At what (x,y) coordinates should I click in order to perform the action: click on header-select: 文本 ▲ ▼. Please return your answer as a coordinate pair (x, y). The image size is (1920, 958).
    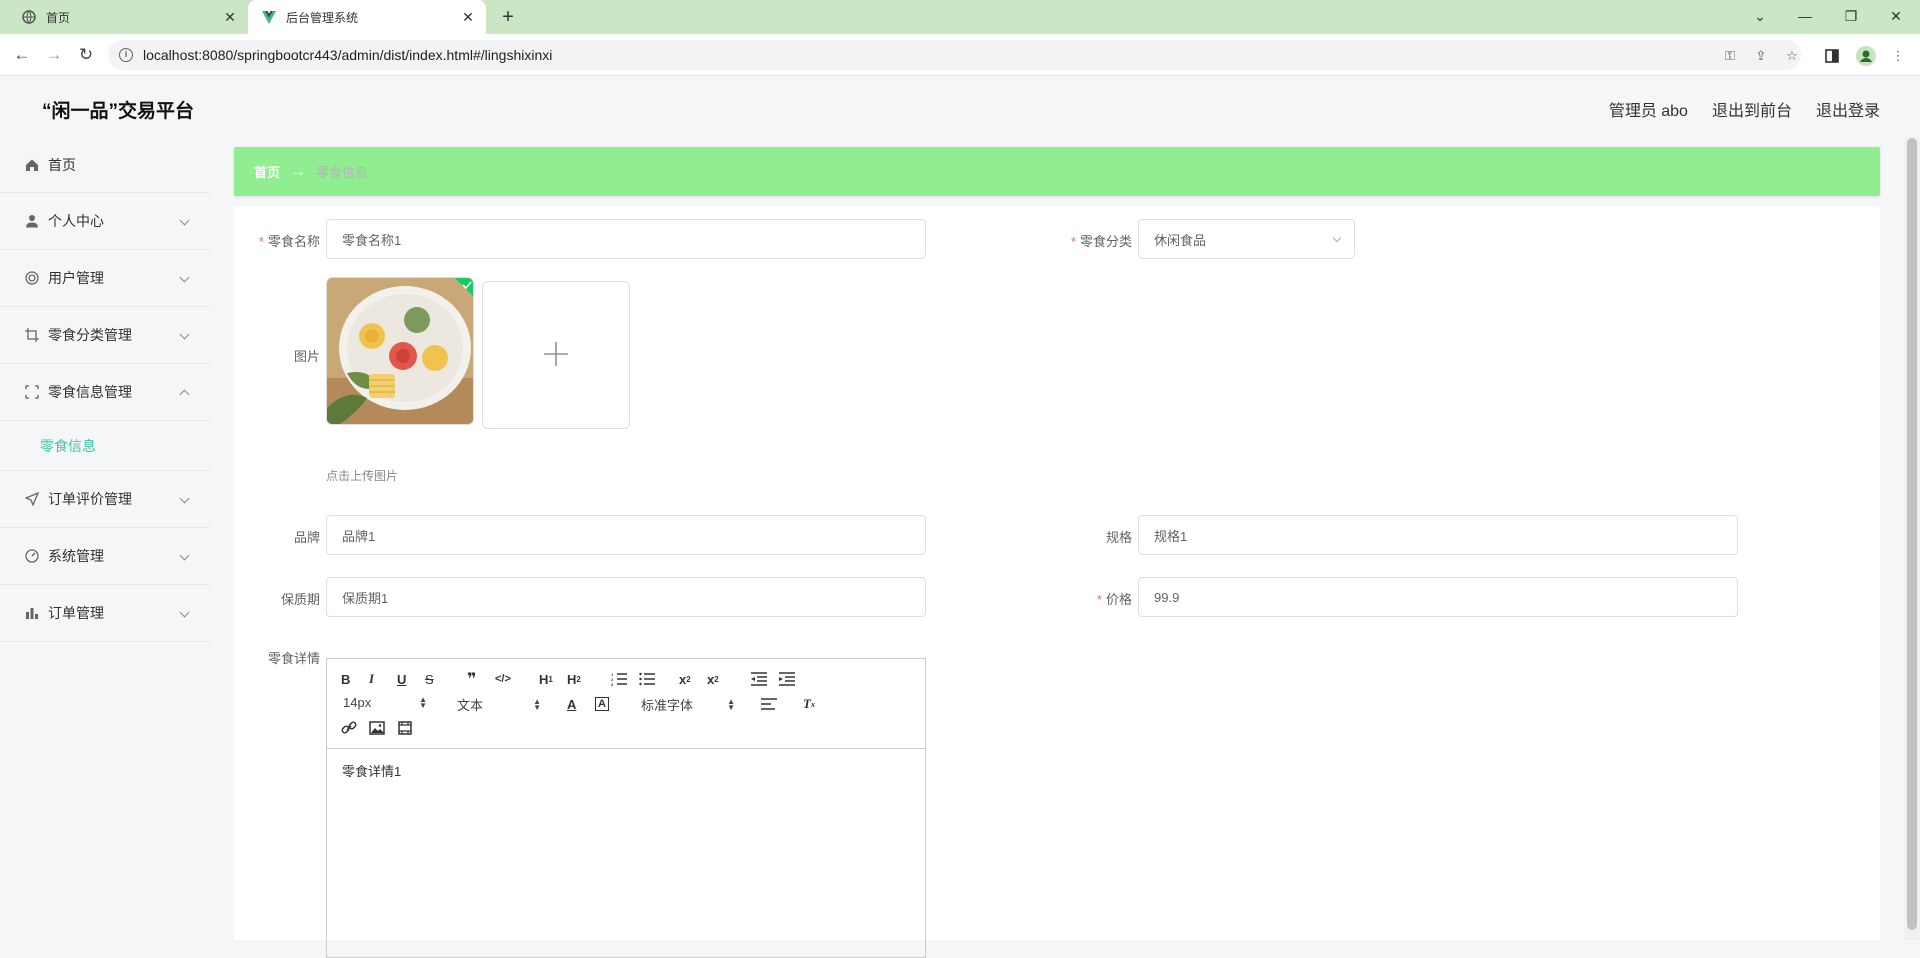
    Looking at the image, I should click on (499, 704).